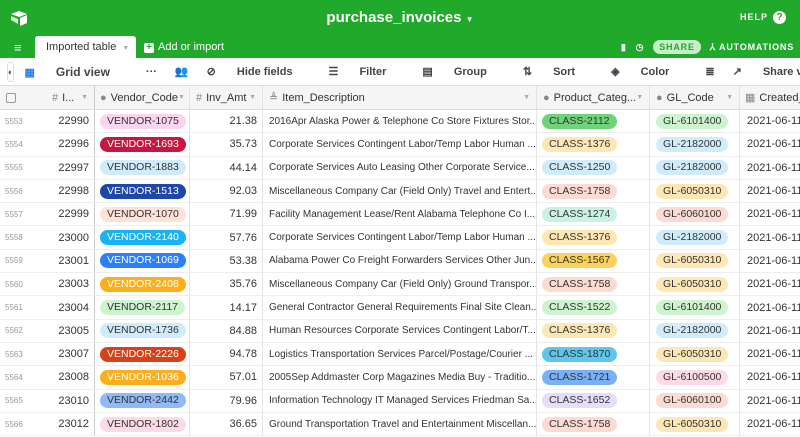 The height and width of the screenshot is (437, 800). I want to click on cell-inv-amt: 53.38, so click(226, 261).